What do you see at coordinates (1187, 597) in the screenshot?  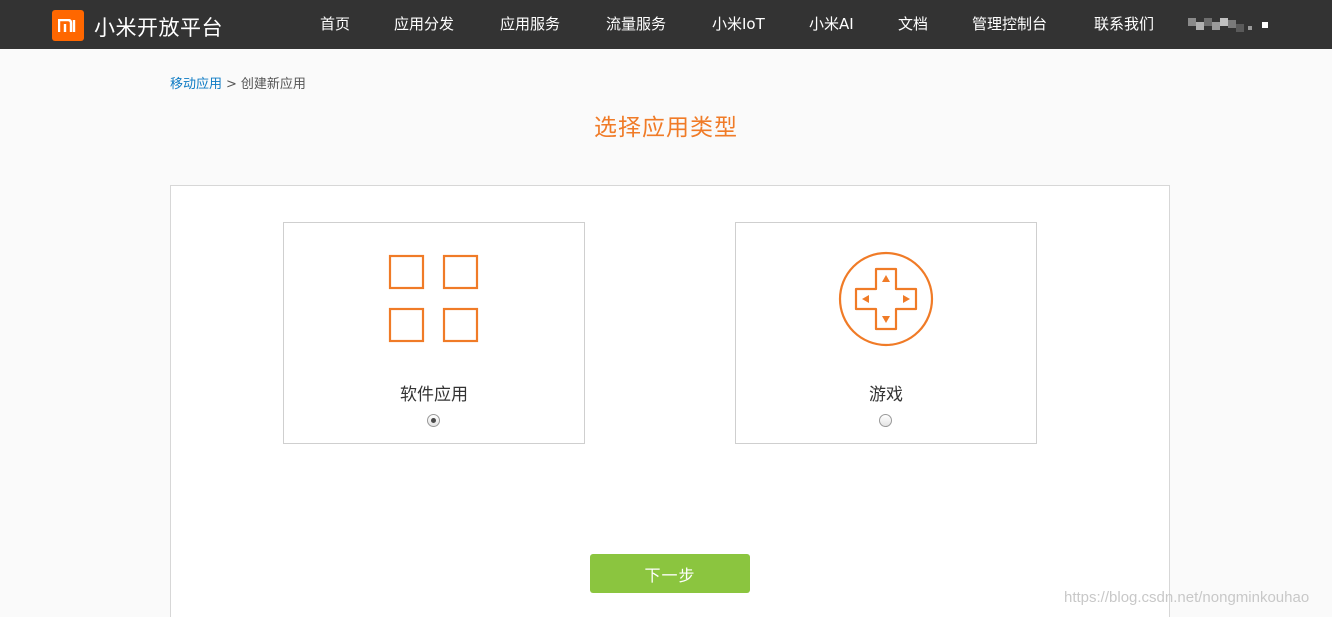 I see `watermark: https://blog.csdn.net/nongminkouhao` at bounding box center [1187, 597].